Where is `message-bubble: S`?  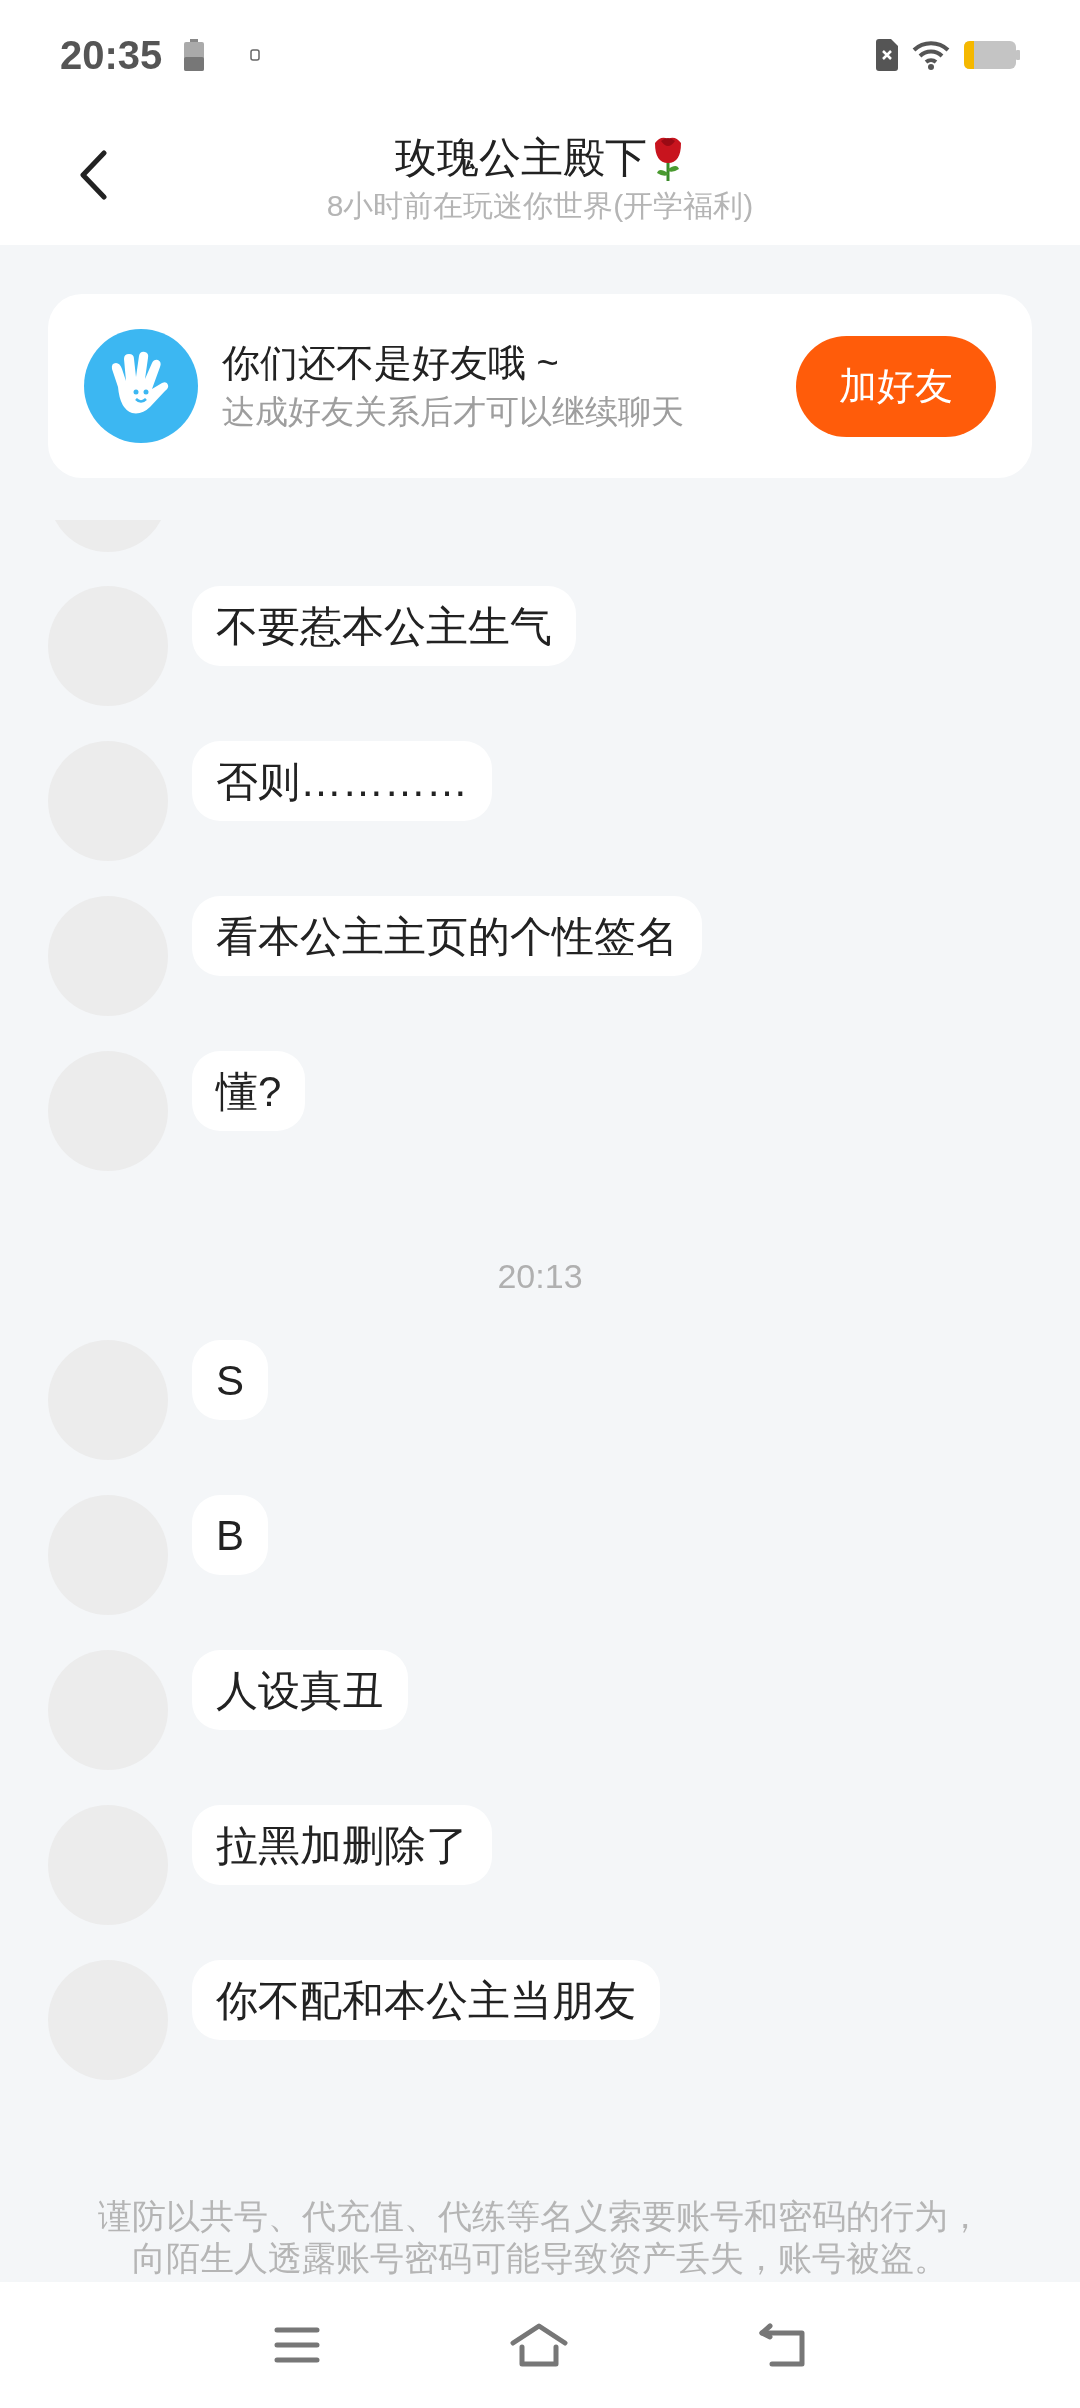 message-bubble: S is located at coordinates (230, 1380).